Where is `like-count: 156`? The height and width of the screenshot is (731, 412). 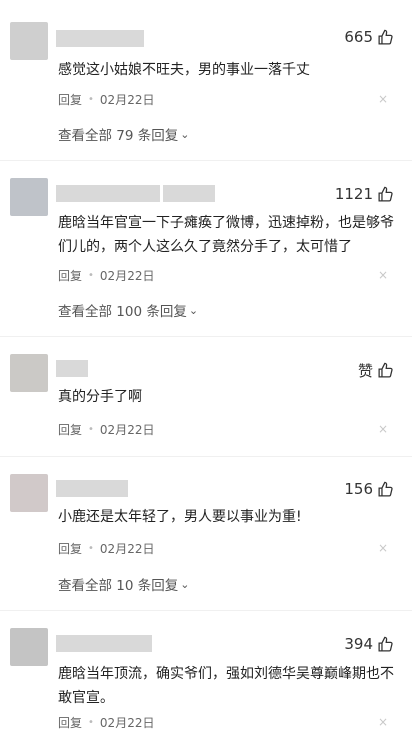 like-count: 156 is located at coordinates (358, 489).